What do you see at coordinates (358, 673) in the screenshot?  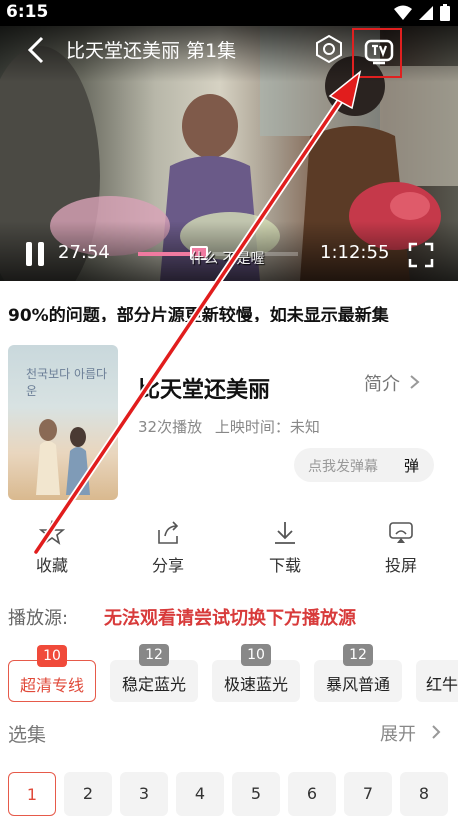 I see `source-item: 12 暴风普通` at bounding box center [358, 673].